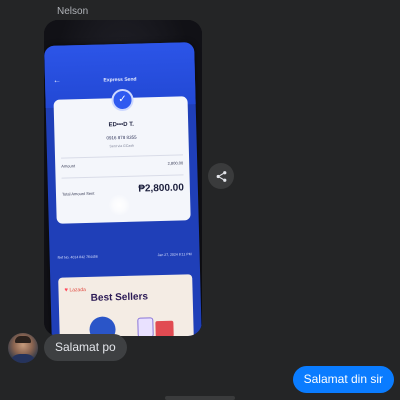  I want to click on total-label: Total Amount Sent, so click(78, 193).